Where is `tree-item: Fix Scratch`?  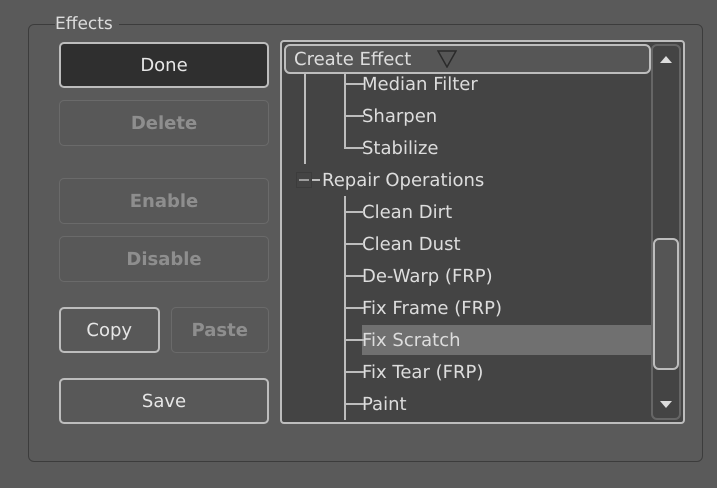
tree-item: Fix Scratch is located at coordinates (506, 340).